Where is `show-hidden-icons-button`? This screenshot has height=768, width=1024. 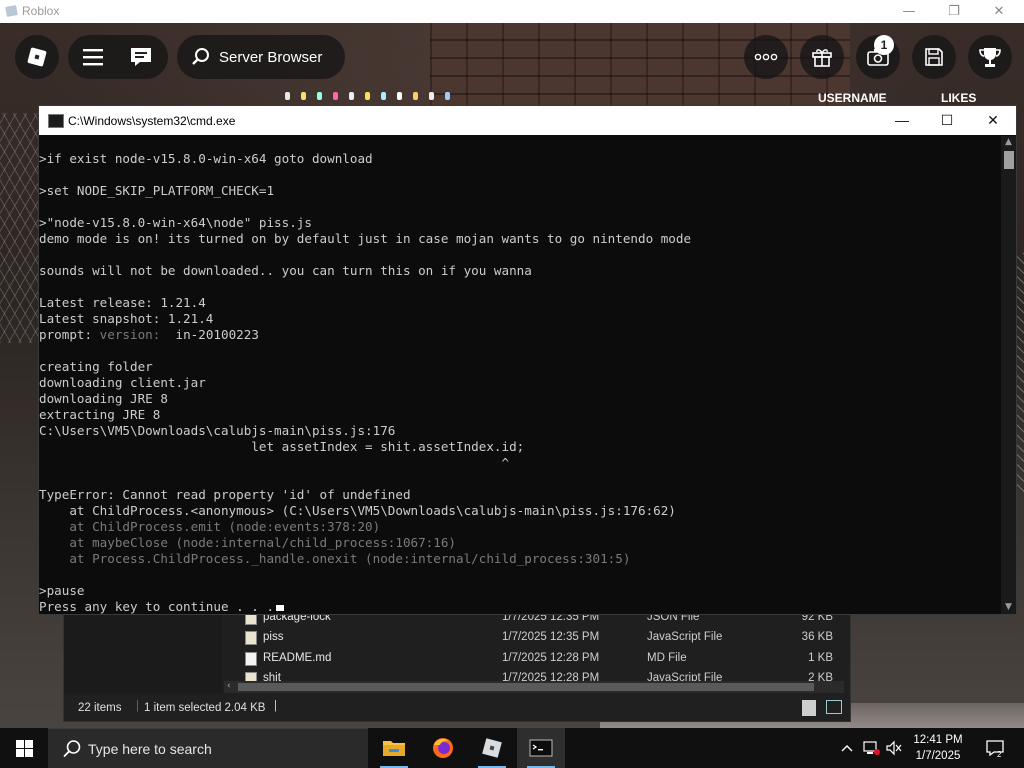 show-hidden-icons-button is located at coordinates (847, 748).